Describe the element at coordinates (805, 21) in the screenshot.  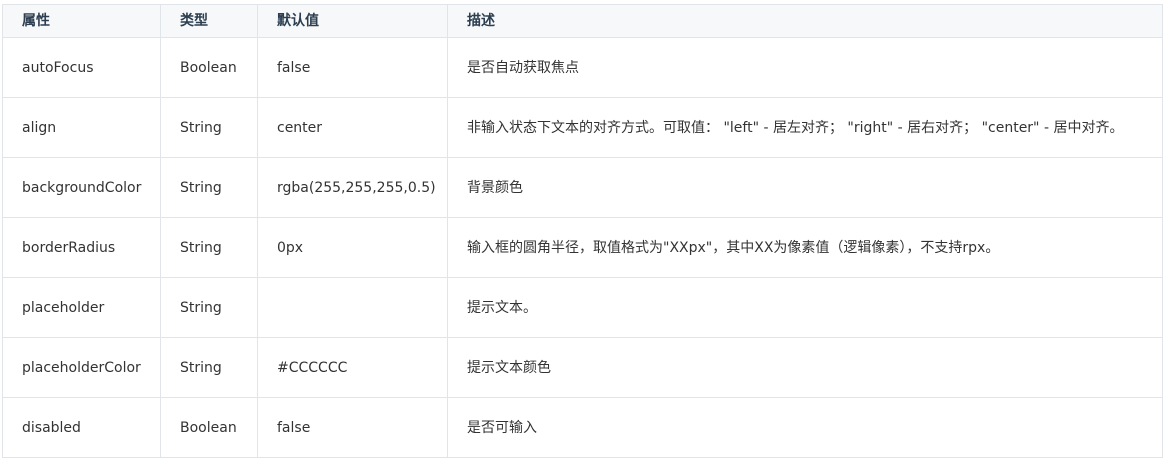
I see `header-description: 描述` at that location.